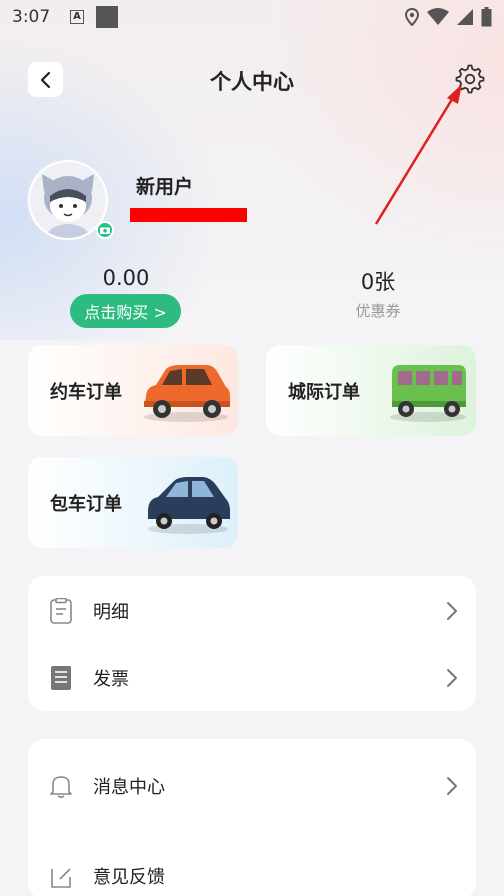 The image size is (504, 896). Describe the element at coordinates (68, 200) in the screenshot. I see `avatar-cartoon-image` at that location.